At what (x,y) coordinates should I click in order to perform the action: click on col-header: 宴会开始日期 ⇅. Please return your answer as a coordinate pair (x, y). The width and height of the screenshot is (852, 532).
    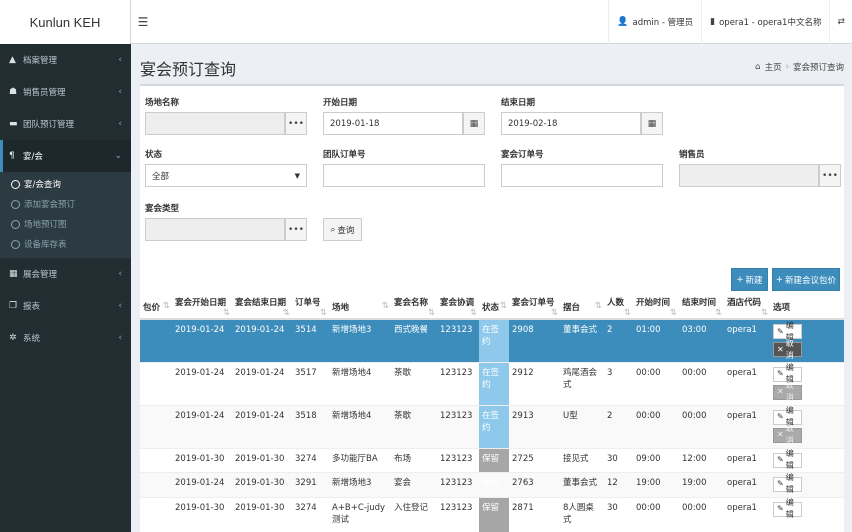
    Looking at the image, I should click on (202, 308).